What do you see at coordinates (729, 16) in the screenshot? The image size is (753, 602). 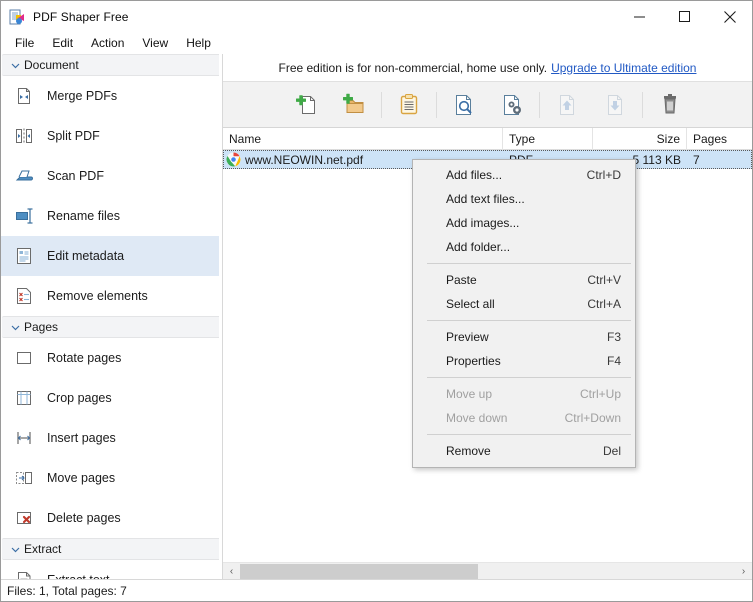 I see `close-button` at bounding box center [729, 16].